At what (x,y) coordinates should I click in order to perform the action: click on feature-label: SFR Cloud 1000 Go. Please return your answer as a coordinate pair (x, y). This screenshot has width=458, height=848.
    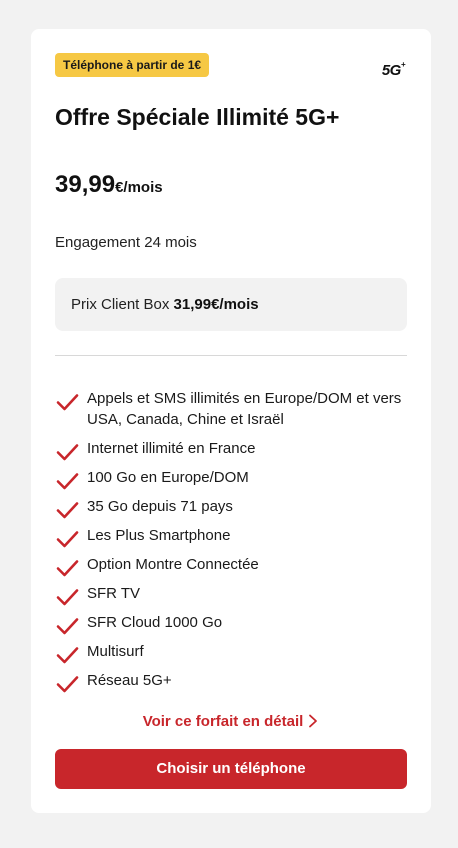
    Looking at the image, I should click on (155, 622).